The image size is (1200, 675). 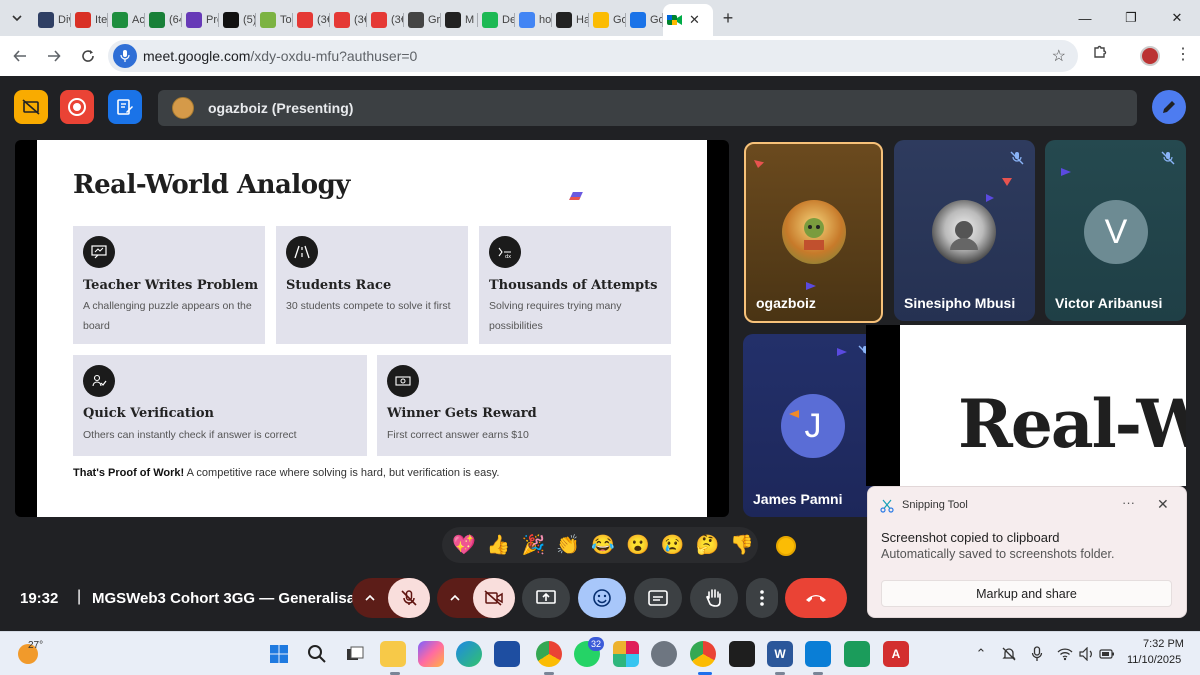 What do you see at coordinates (163, 20) in the screenshot?
I see `browser-tab: (64` at bounding box center [163, 20].